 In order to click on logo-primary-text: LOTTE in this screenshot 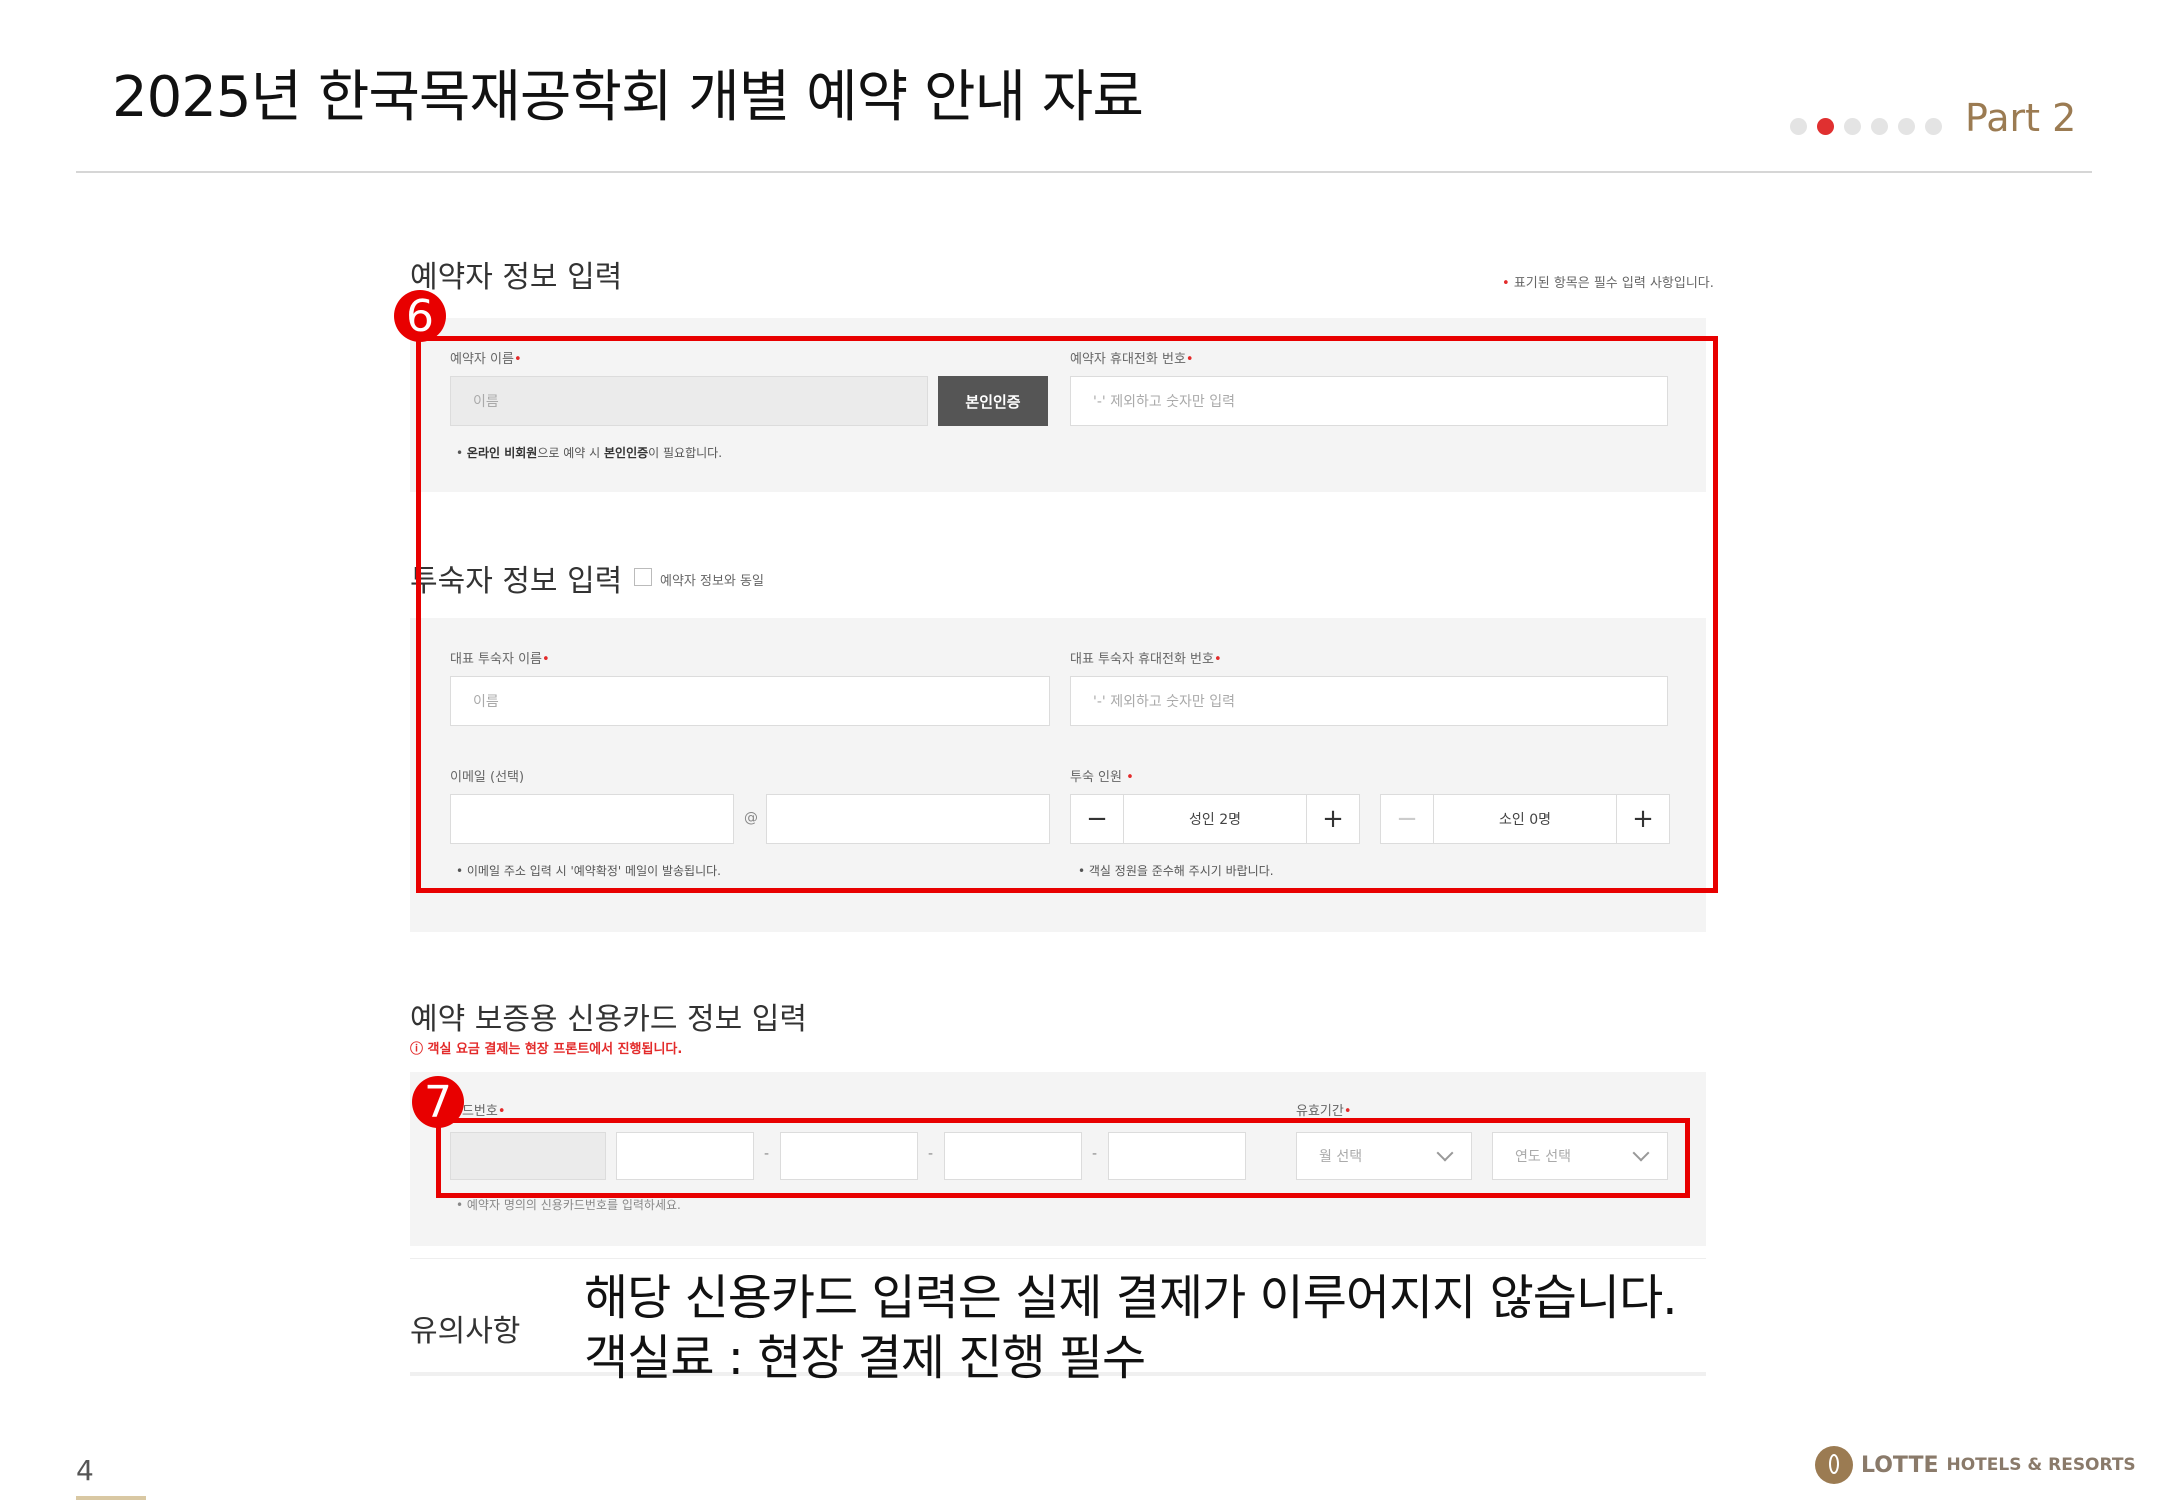, I will do `click(1900, 1465)`.